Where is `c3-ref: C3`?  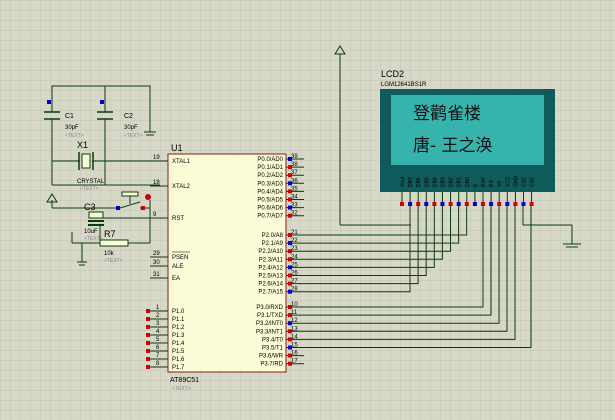
c3-ref: C3 is located at coordinates (90, 207).